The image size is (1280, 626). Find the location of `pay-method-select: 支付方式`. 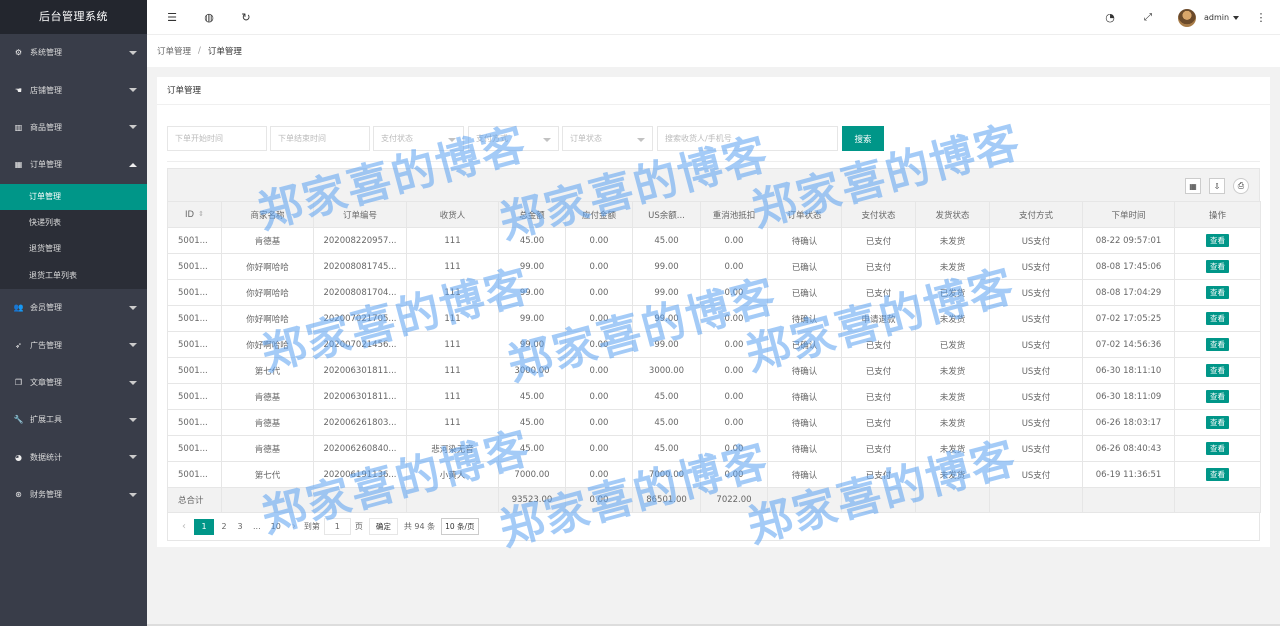

pay-method-select: 支付方式 is located at coordinates (513, 138).